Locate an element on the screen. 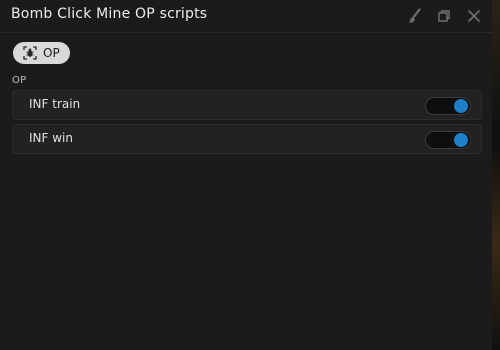 Image resolution: width=500 pixels, height=350 pixels. paintbrush-icon is located at coordinates (414, 16).